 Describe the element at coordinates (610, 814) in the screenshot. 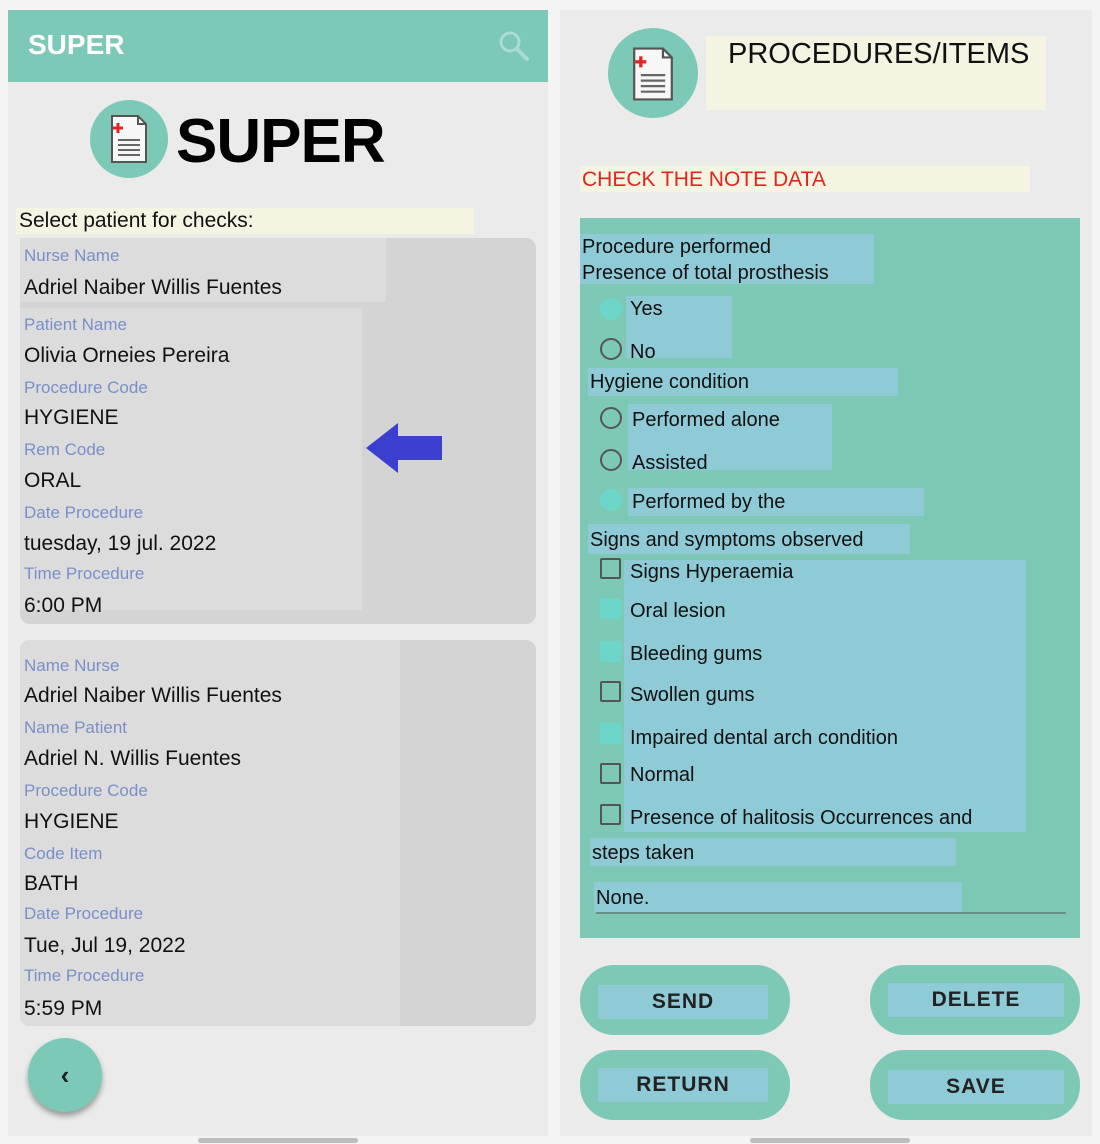

I see `halitosis-checkbox` at that location.